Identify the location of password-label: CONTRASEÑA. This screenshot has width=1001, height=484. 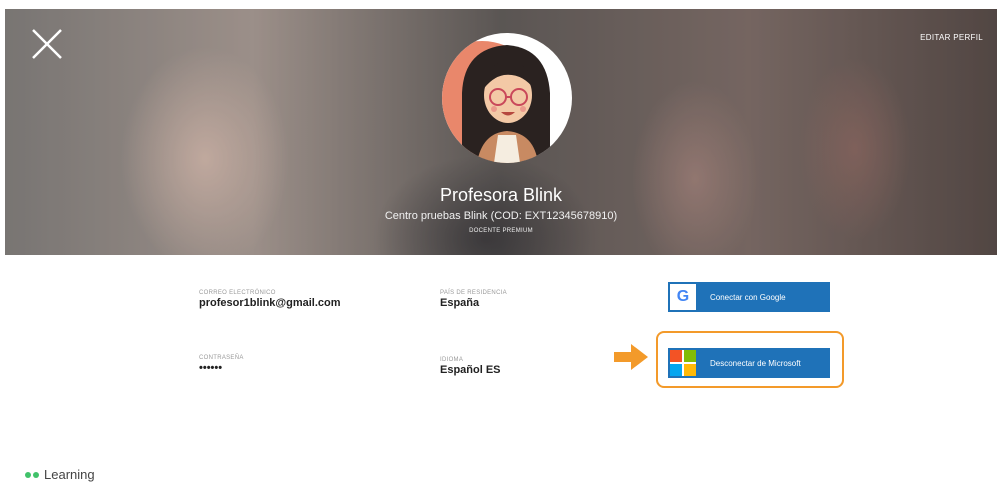
(221, 358).